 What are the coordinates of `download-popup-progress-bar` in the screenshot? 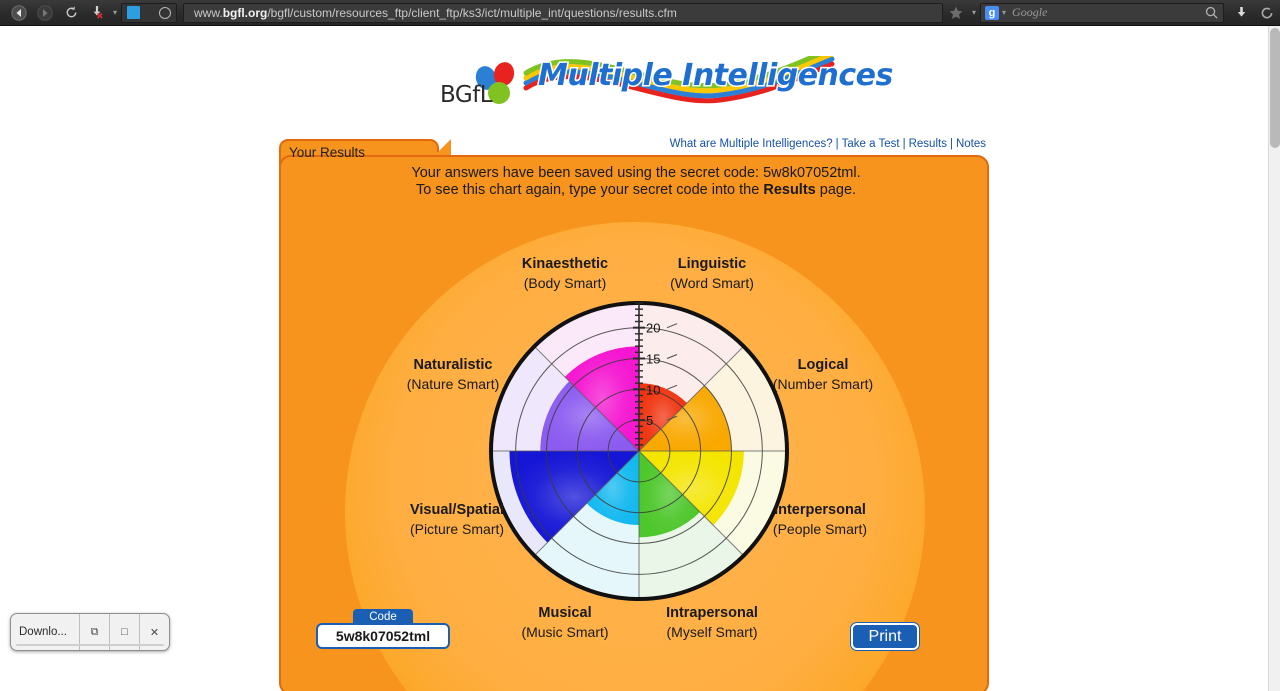 It's located at (90, 645).